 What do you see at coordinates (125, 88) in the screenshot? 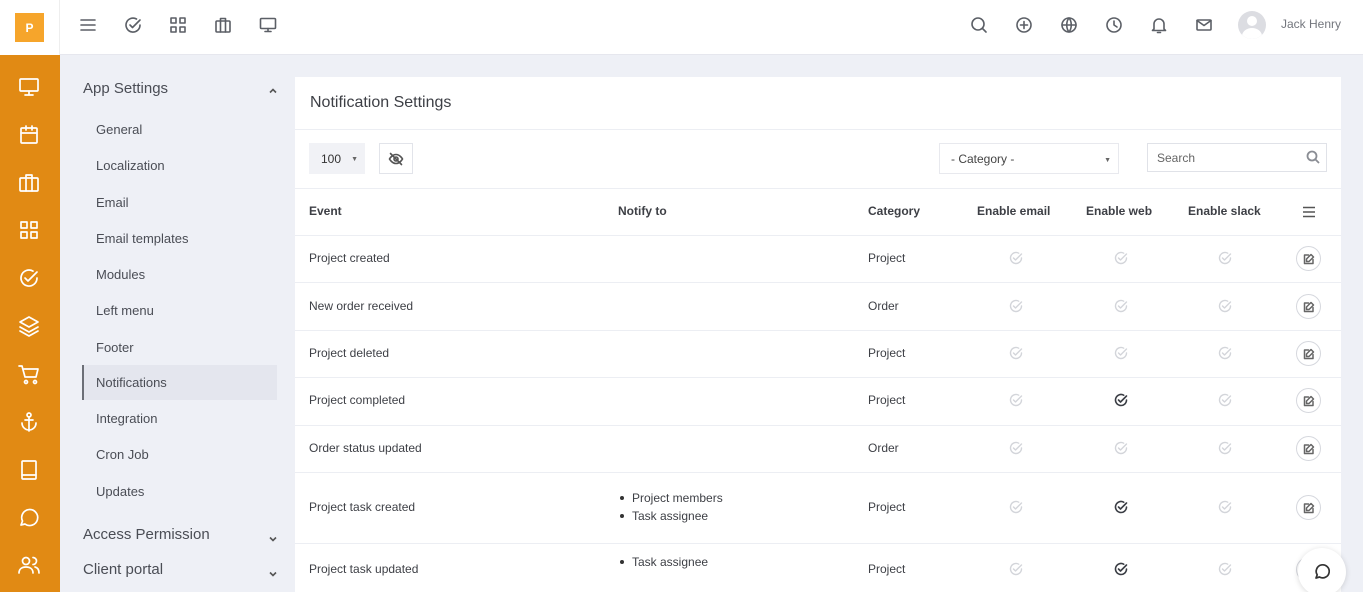
I see `app-settings-title: App Settings` at bounding box center [125, 88].